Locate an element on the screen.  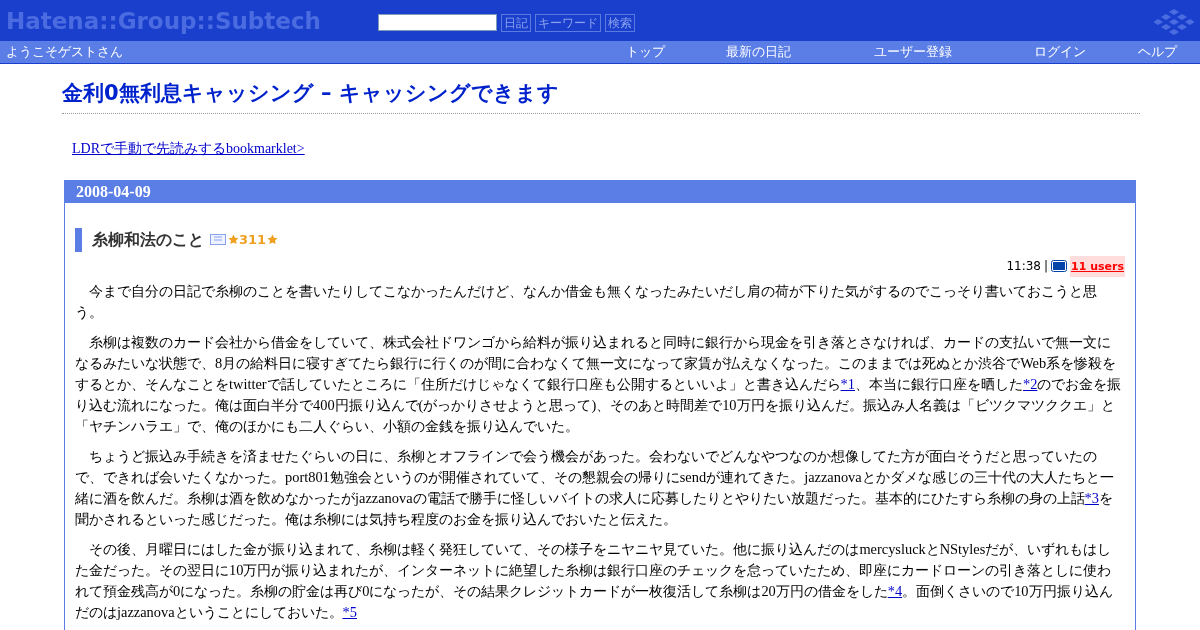
section-heading: 糸柳和法のこと is located at coordinates (148, 239).